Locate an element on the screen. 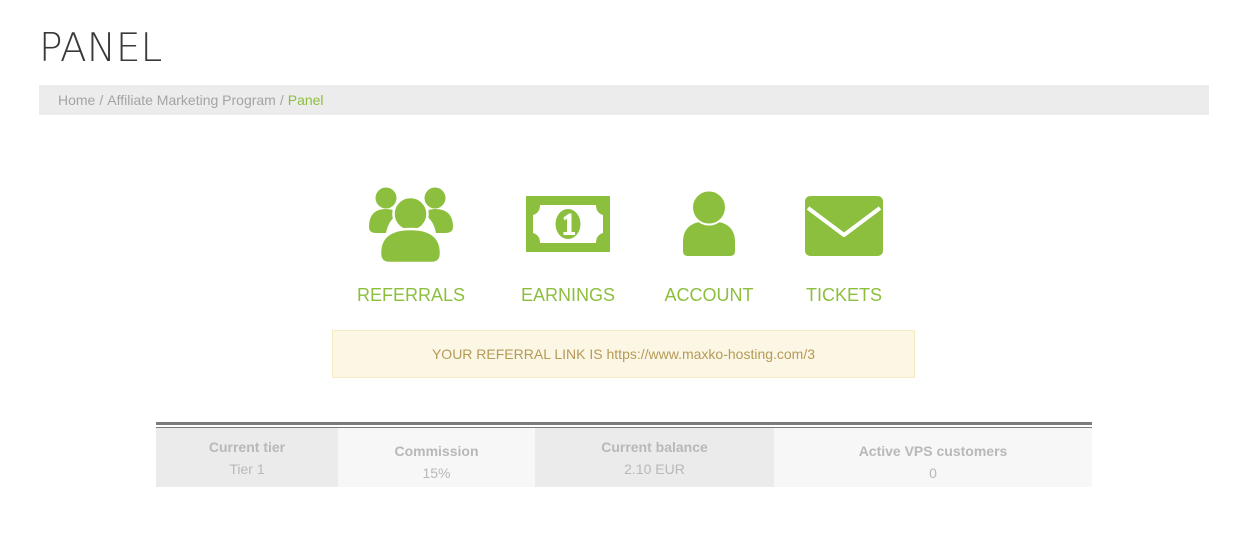  users-group-icon is located at coordinates (411, 226).